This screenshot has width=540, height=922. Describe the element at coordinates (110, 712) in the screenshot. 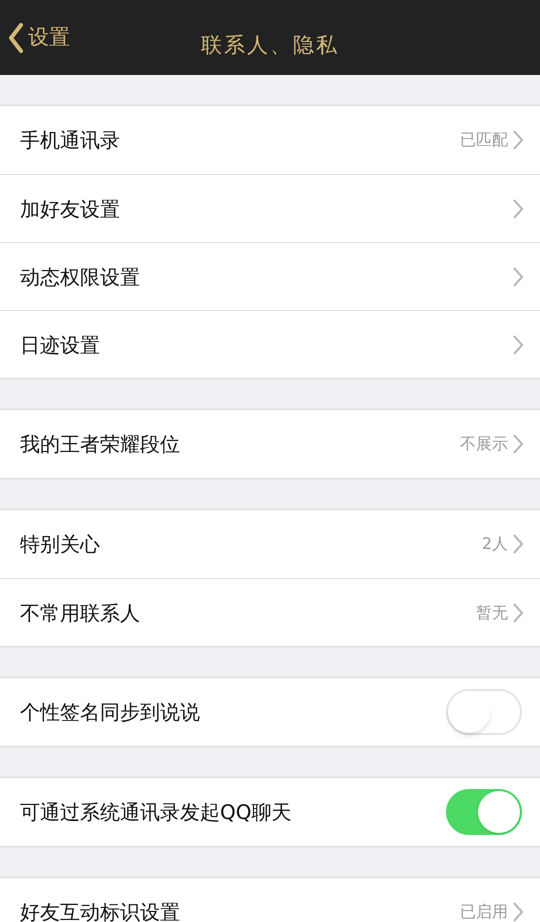

I see `row-label: 个性签名同步到说说` at that location.